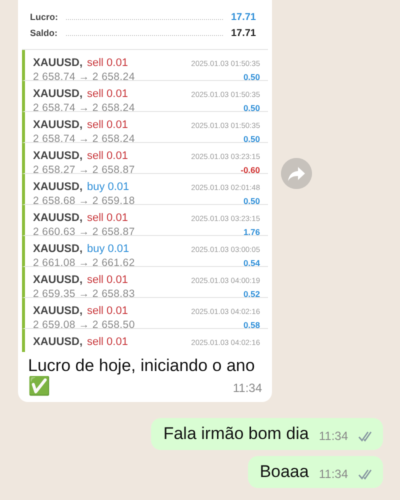 The image size is (400, 500). I want to click on price-change: 2 661.08 → 2 661.62, so click(84, 263).